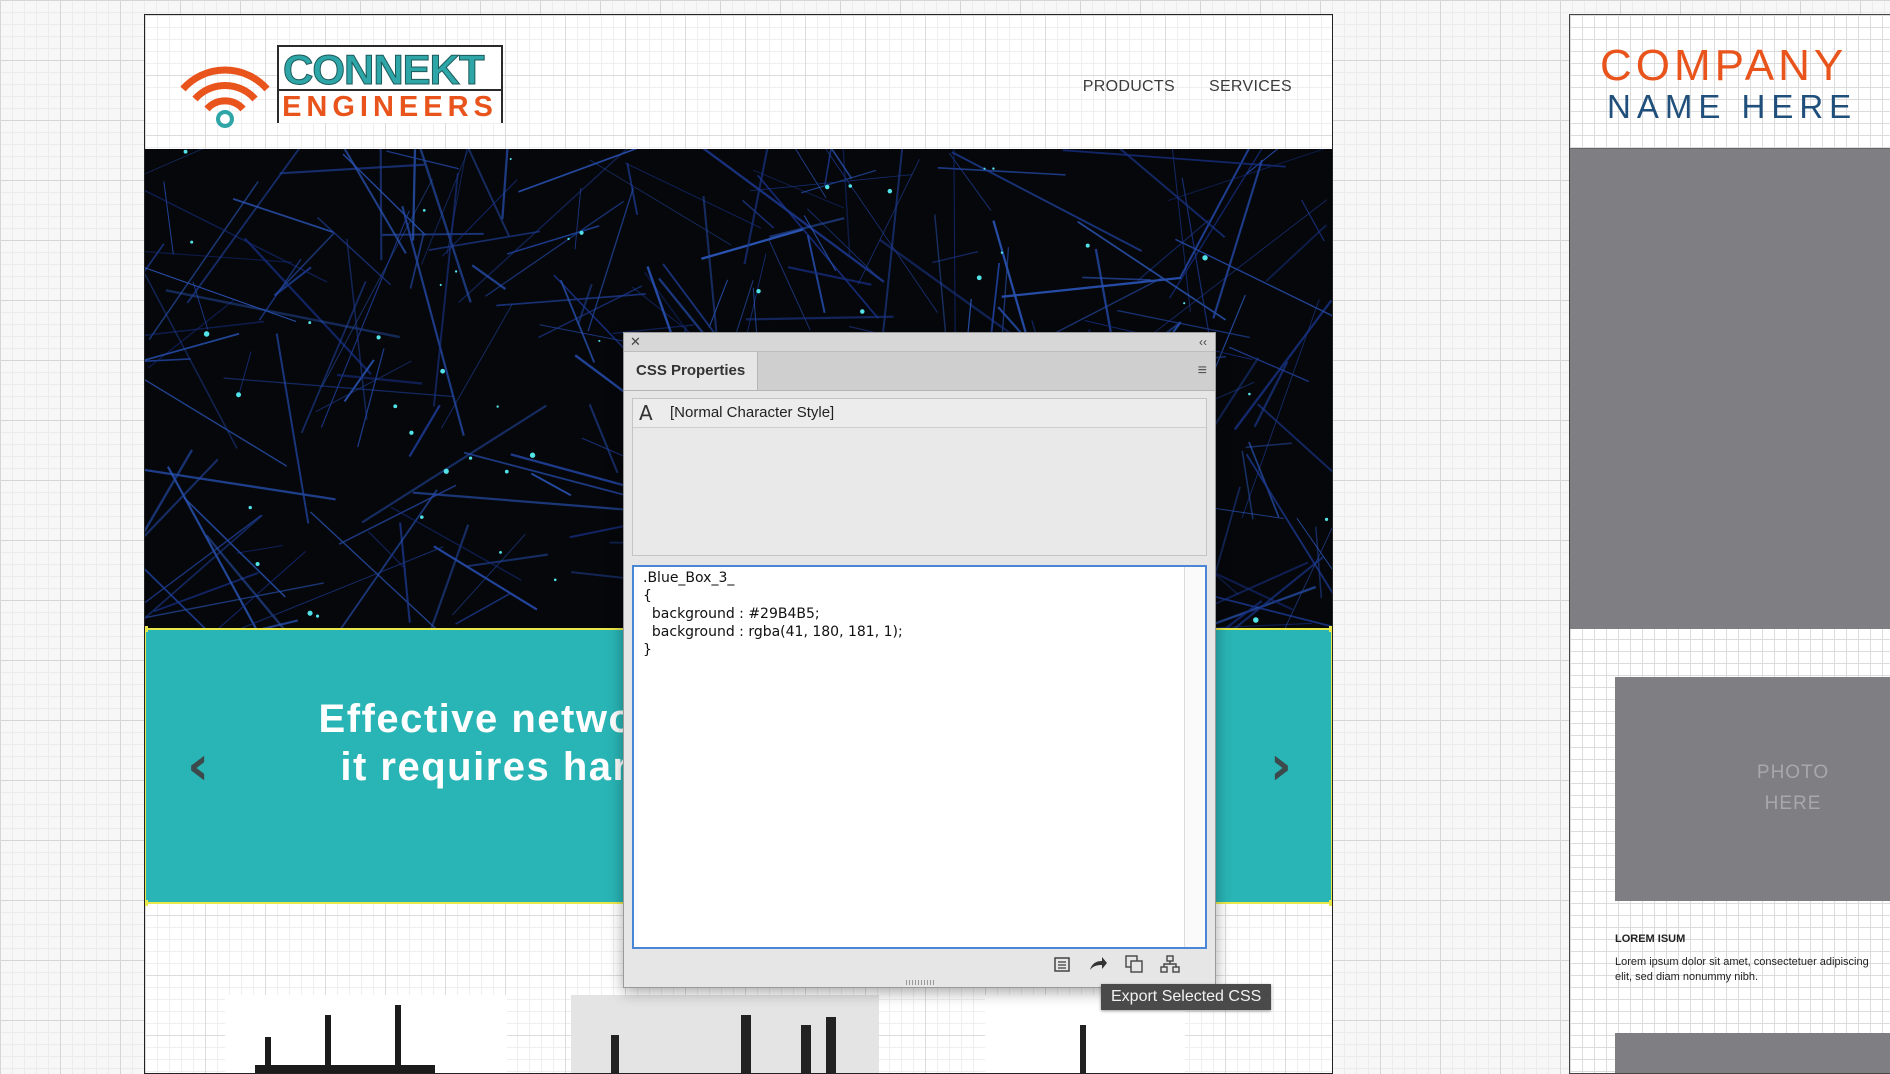  I want to click on lorem-title: LOREM ISUM, so click(1650, 939).